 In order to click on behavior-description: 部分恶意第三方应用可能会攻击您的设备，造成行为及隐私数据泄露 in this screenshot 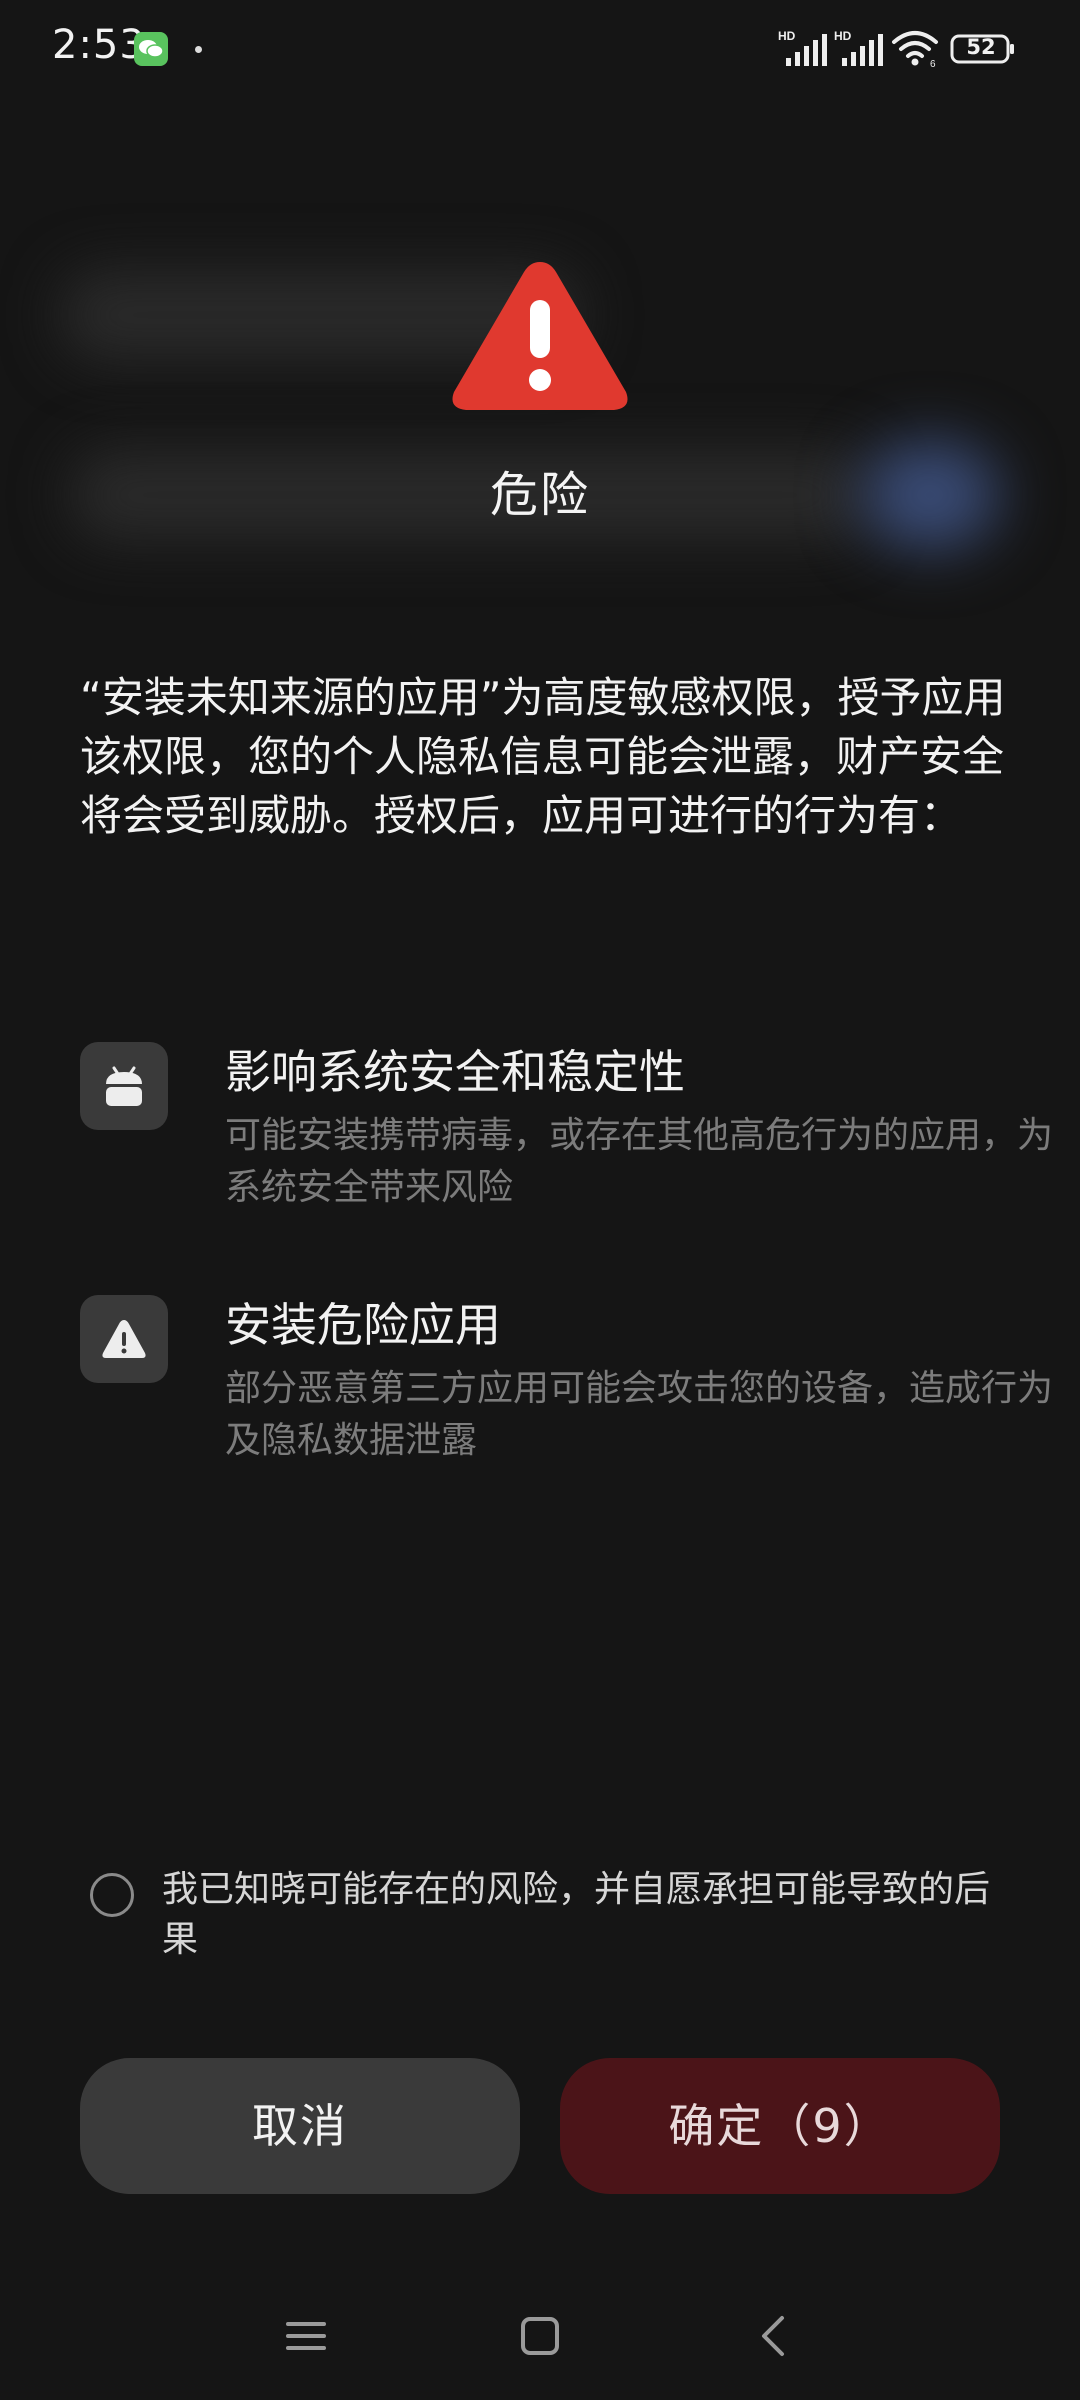, I will do `click(639, 1414)`.